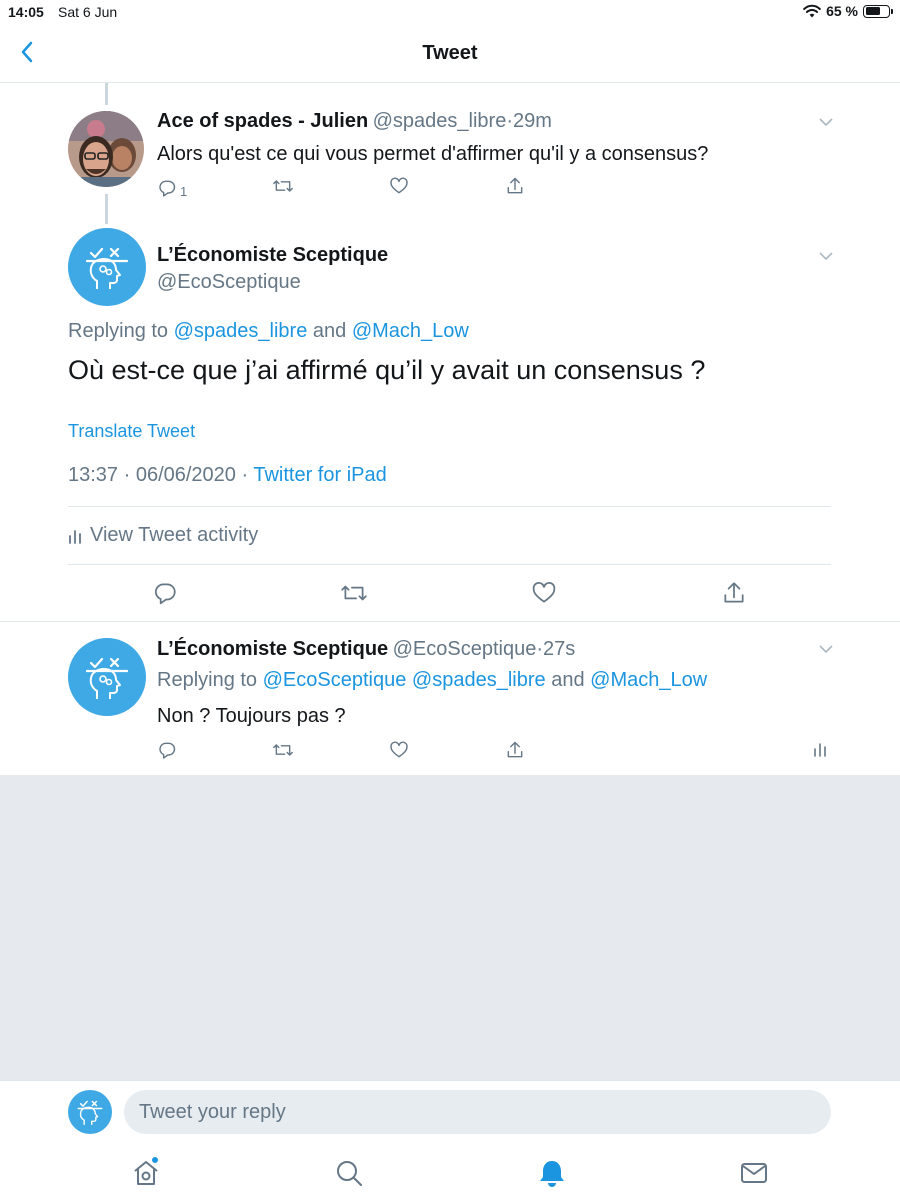 Image resolution: width=900 pixels, height=1200 pixels. I want to click on tweet-time: 27s, so click(559, 649).